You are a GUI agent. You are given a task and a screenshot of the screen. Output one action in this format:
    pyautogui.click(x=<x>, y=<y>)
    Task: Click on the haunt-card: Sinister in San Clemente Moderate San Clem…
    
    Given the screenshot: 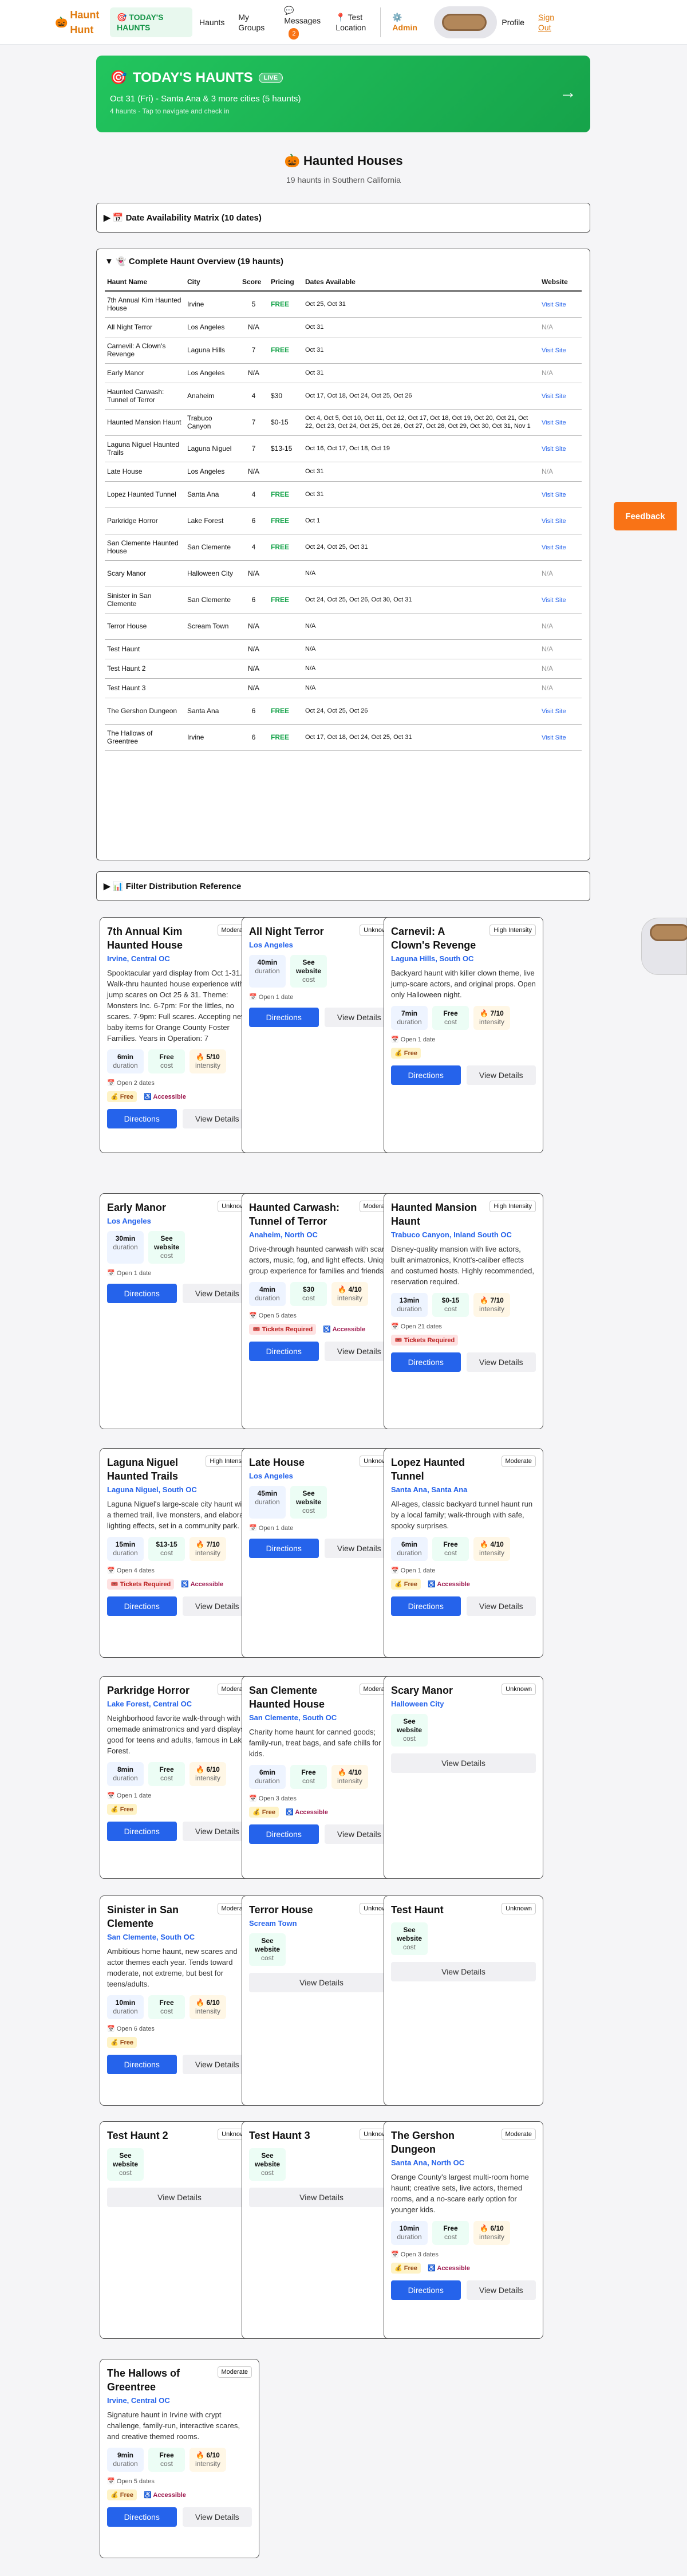 What is the action you would take?
    pyautogui.click(x=180, y=2000)
    